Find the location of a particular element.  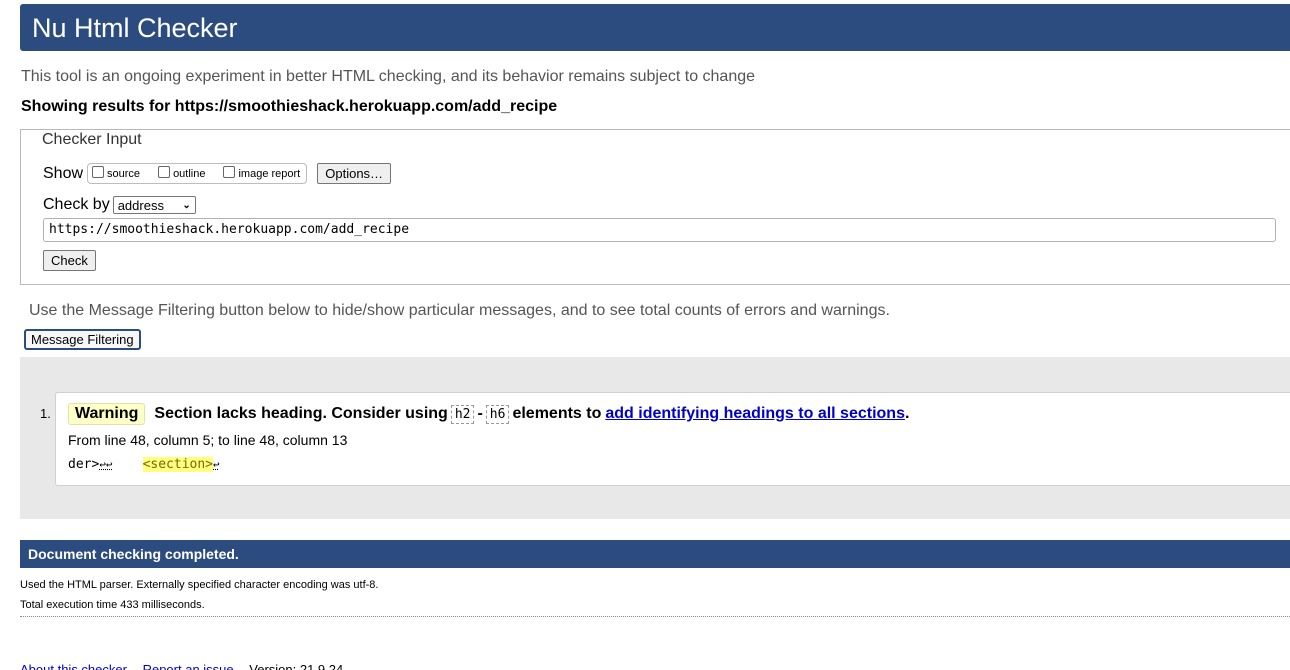

message-filtering-button: Message Filtering is located at coordinates (82, 339).